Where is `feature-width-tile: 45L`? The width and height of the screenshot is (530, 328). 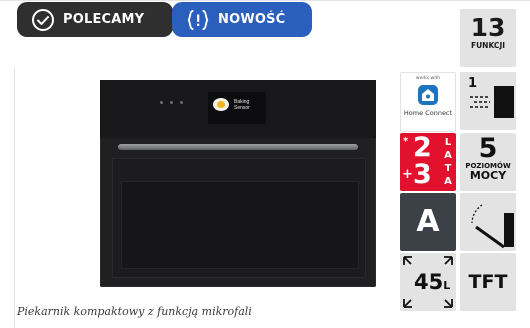
feature-width-tile: 45L is located at coordinates (428, 282).